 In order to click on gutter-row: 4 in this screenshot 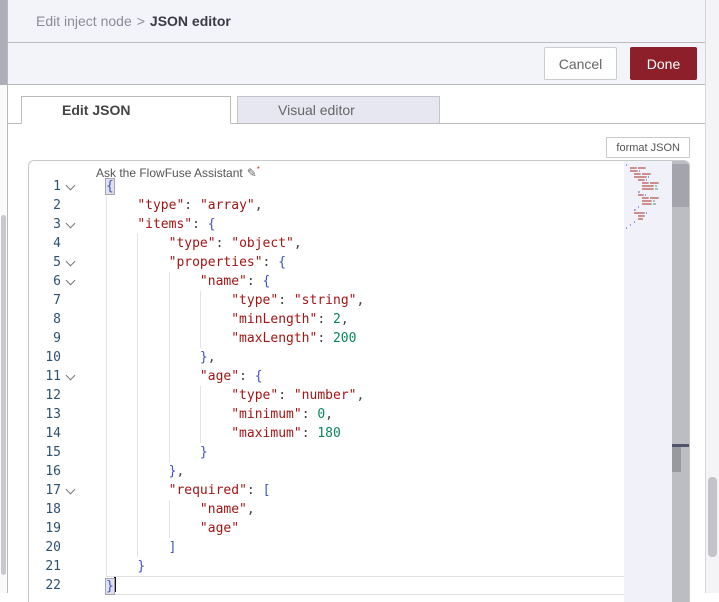, I will do `click(67, 243)`.